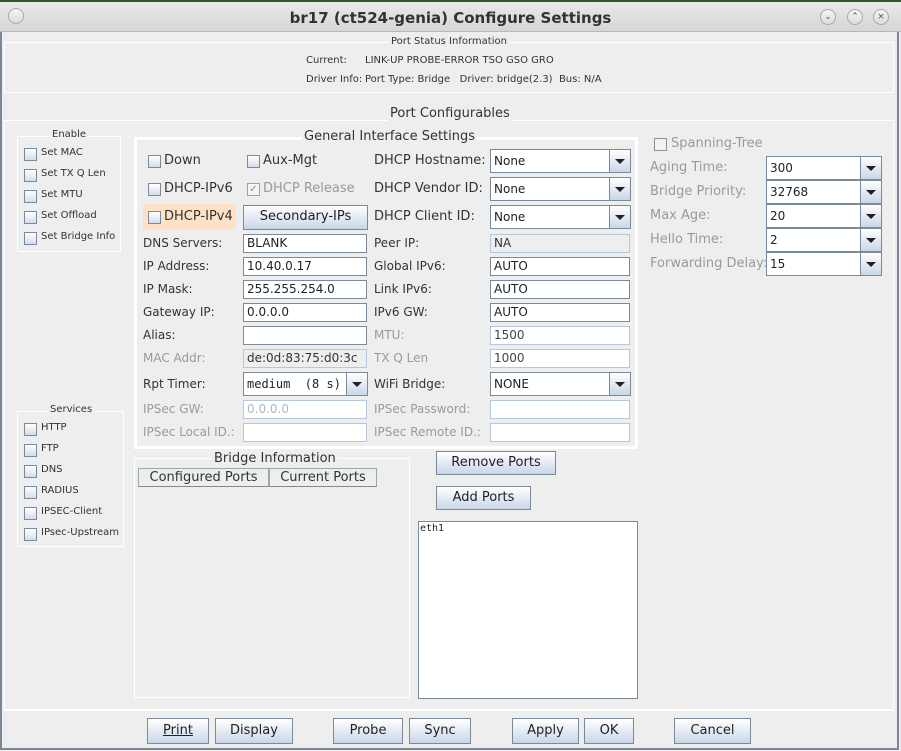  I want to click on port-list-textarea: eth1, so click(528, 610).